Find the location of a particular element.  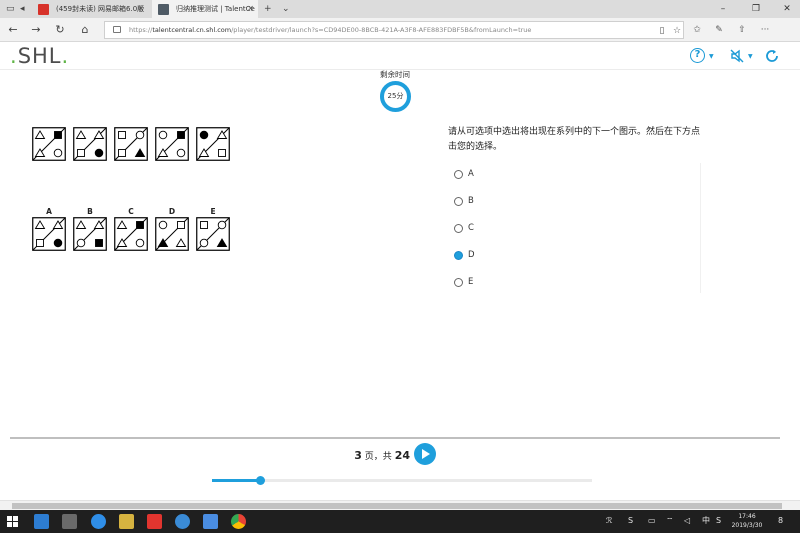

option-letter: B is located at coordinates (90, 211).